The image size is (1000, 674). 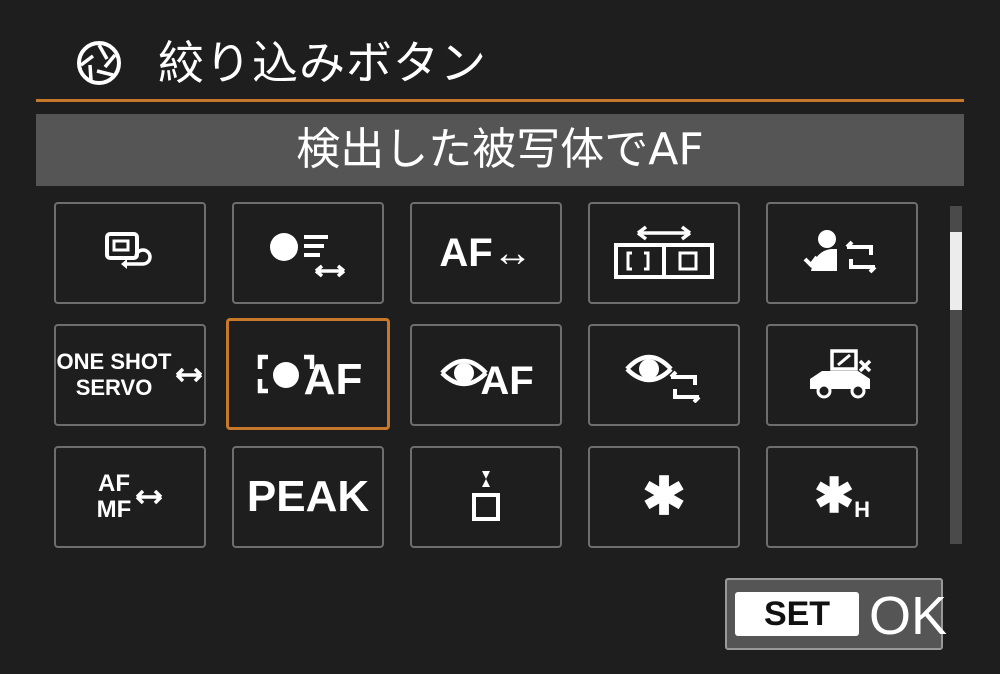 I want to click on page-title: 絞り込みボタン, so click(x=322, y=63).